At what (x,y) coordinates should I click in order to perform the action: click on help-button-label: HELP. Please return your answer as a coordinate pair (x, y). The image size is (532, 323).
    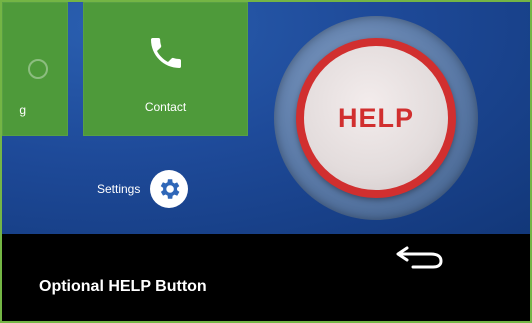
    Looking at the image, I should click on (375, 117).